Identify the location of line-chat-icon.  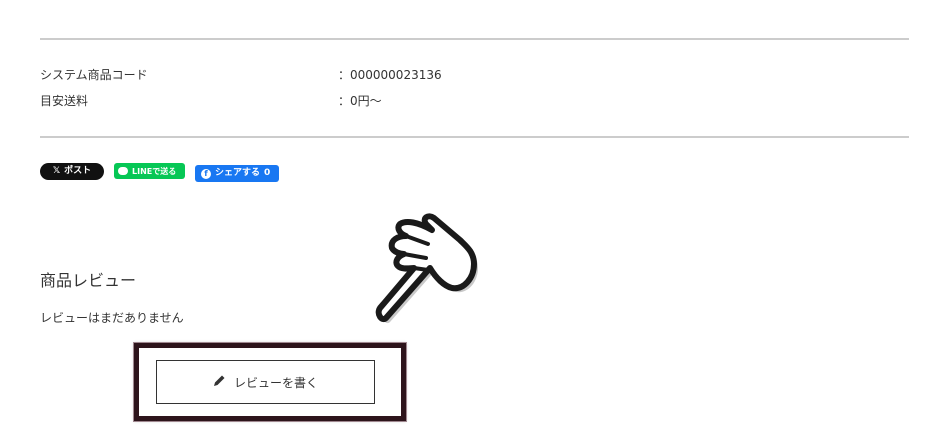
(123, 171).